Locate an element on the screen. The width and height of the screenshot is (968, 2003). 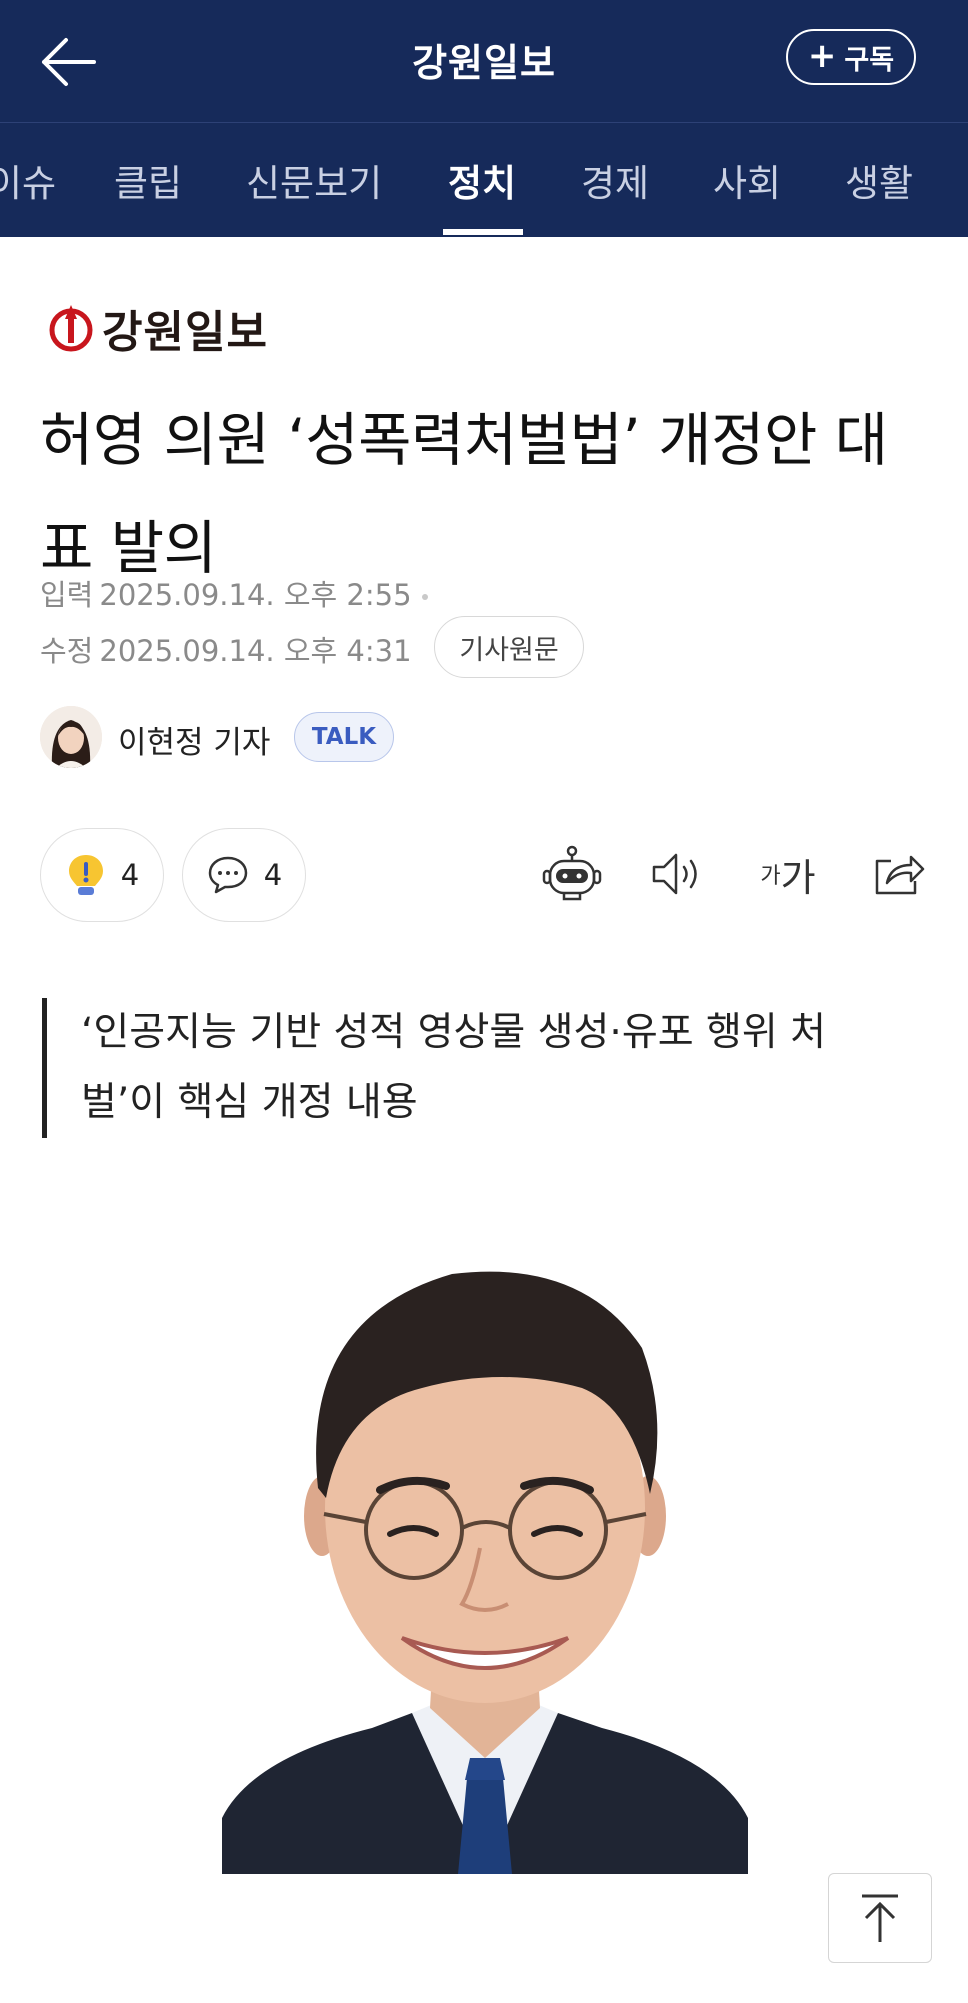
lightbulb-icon is located at coordinates (85, 875).